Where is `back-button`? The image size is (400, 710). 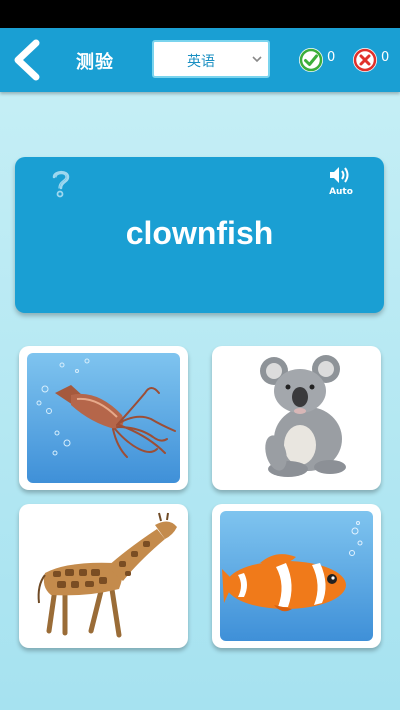 back-button is located at coordinates (28, 60).